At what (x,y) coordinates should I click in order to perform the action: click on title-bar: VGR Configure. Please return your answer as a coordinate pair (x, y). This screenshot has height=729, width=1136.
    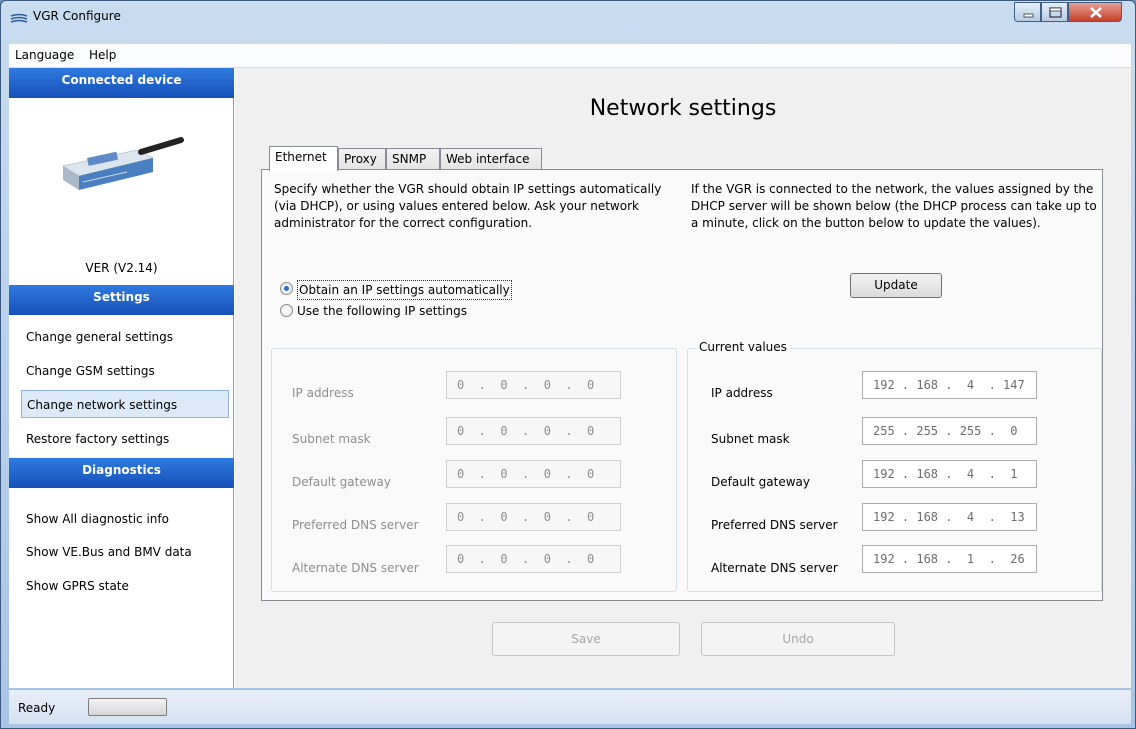
    Looking at the image, I should click on (568, 19).